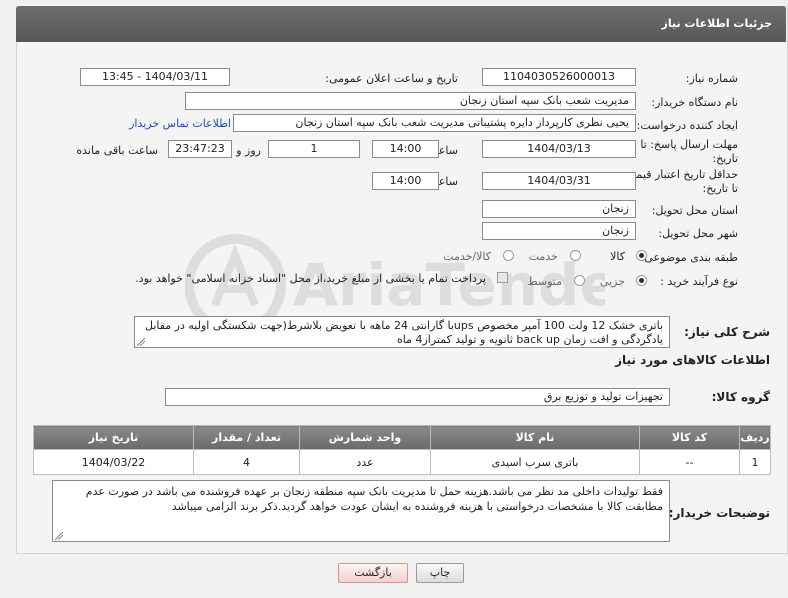  I want to click on cell-code: --, so click(689, 462).